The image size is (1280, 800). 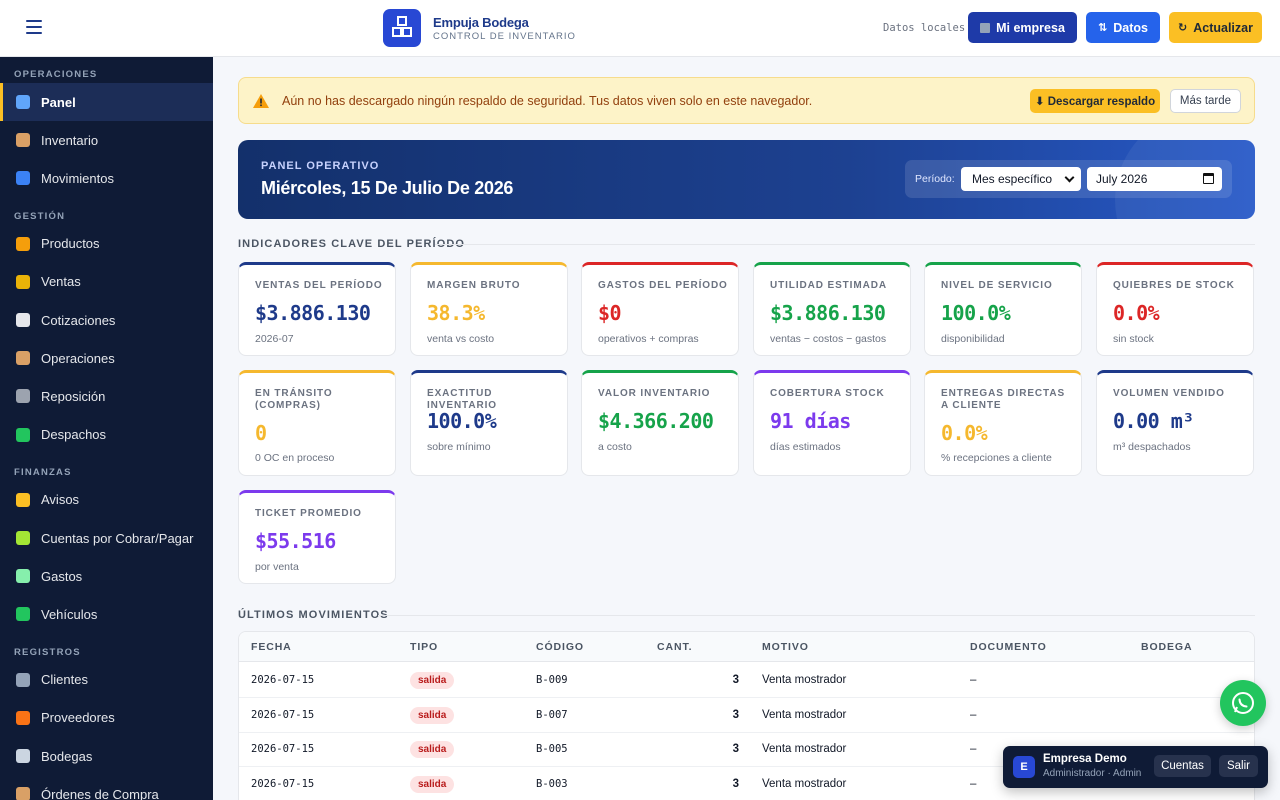 What do you see at coordinates (552, 714) in the screenshot?
I see `cell-codigo: B-007` at bounding box center [552, 714].